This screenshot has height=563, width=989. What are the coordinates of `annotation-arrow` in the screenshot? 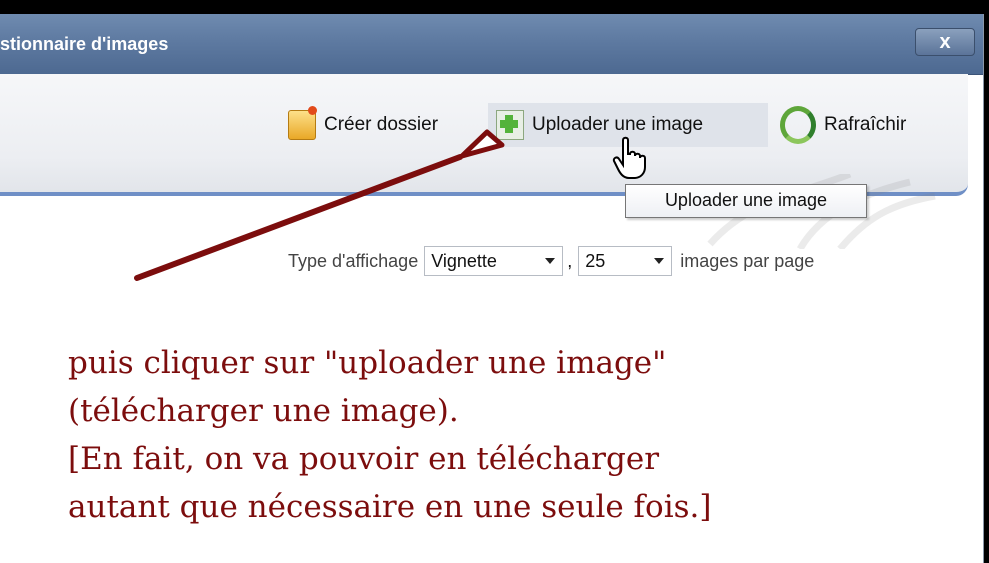 It's located at (319, 205).